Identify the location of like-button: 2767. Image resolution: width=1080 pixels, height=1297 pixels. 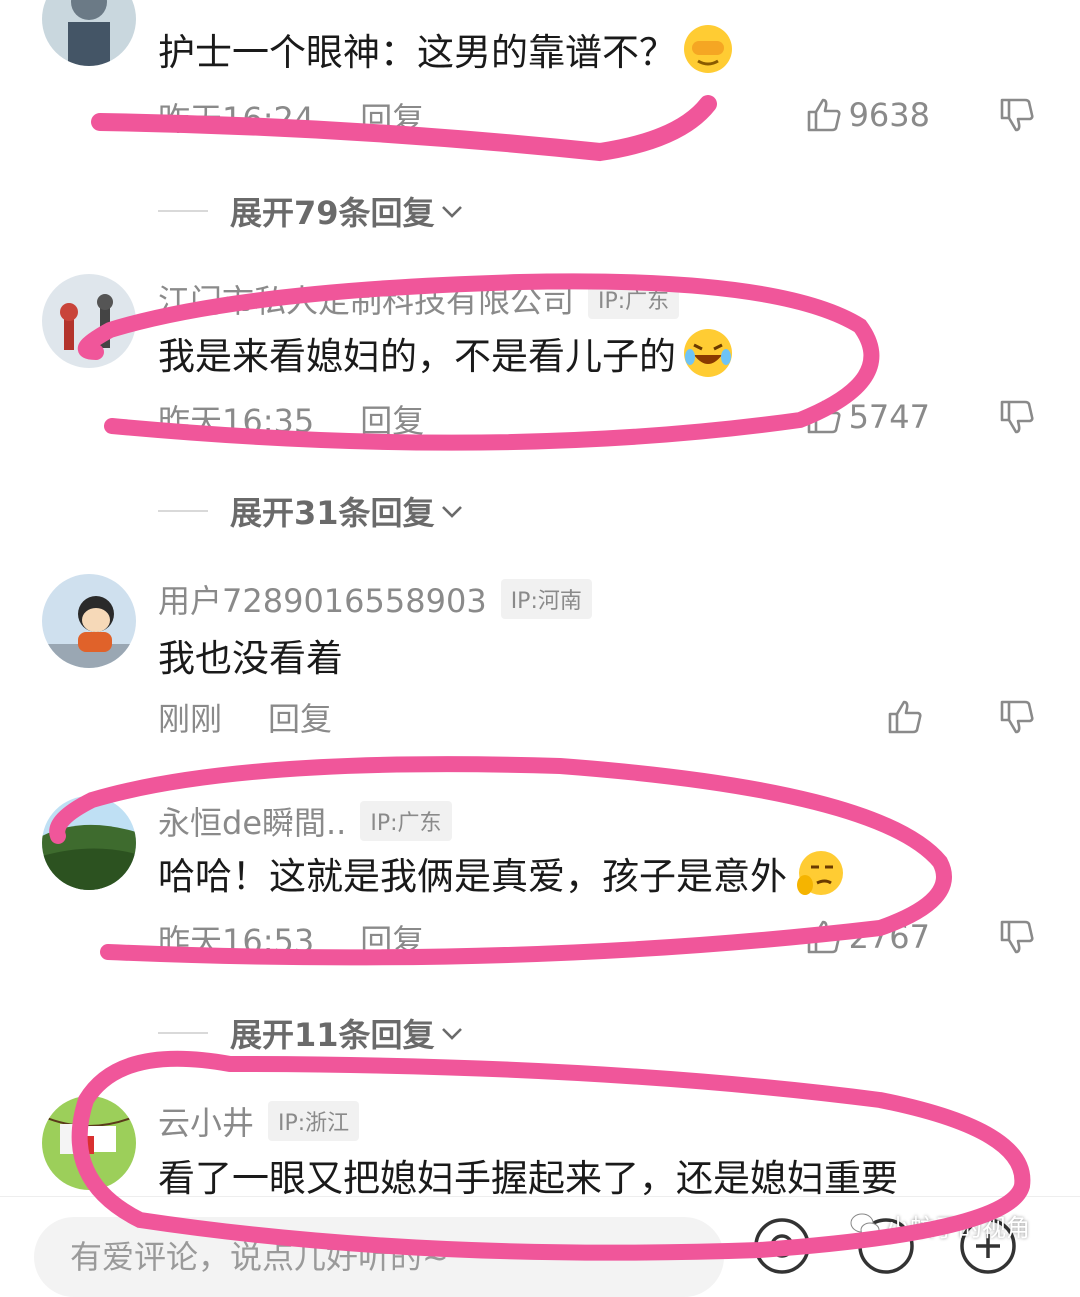
(867, 937).